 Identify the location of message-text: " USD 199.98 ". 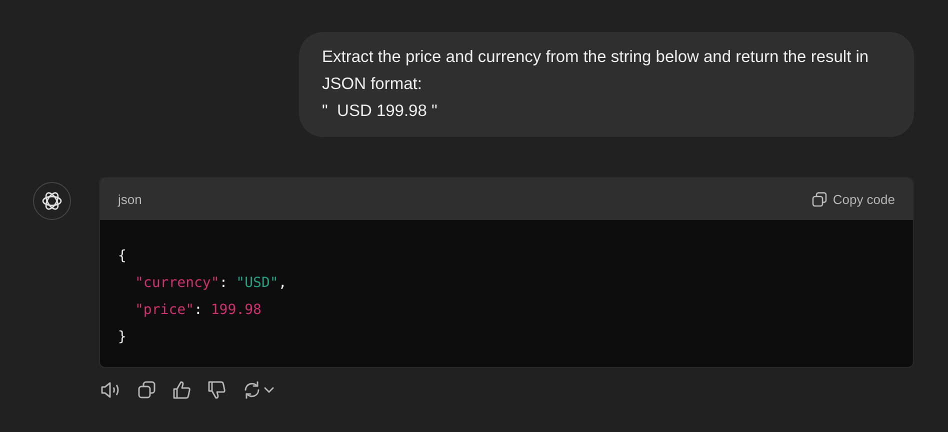
(380, 111).